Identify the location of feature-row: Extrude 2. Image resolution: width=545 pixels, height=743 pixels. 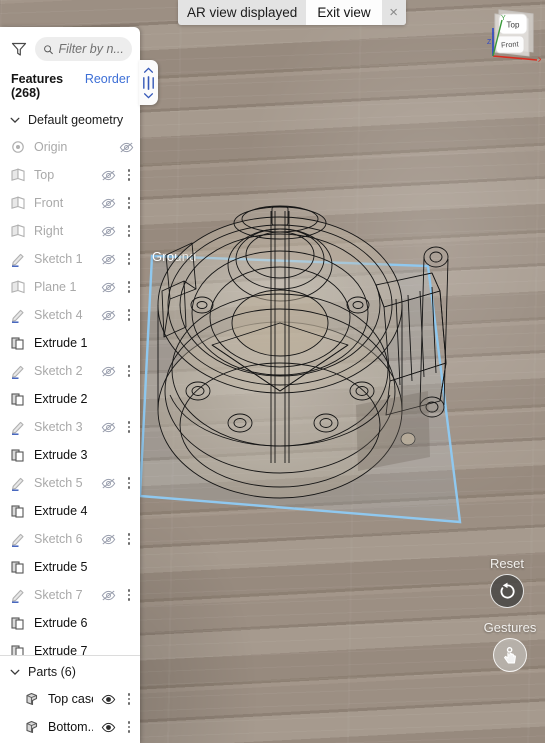
(70, 399).